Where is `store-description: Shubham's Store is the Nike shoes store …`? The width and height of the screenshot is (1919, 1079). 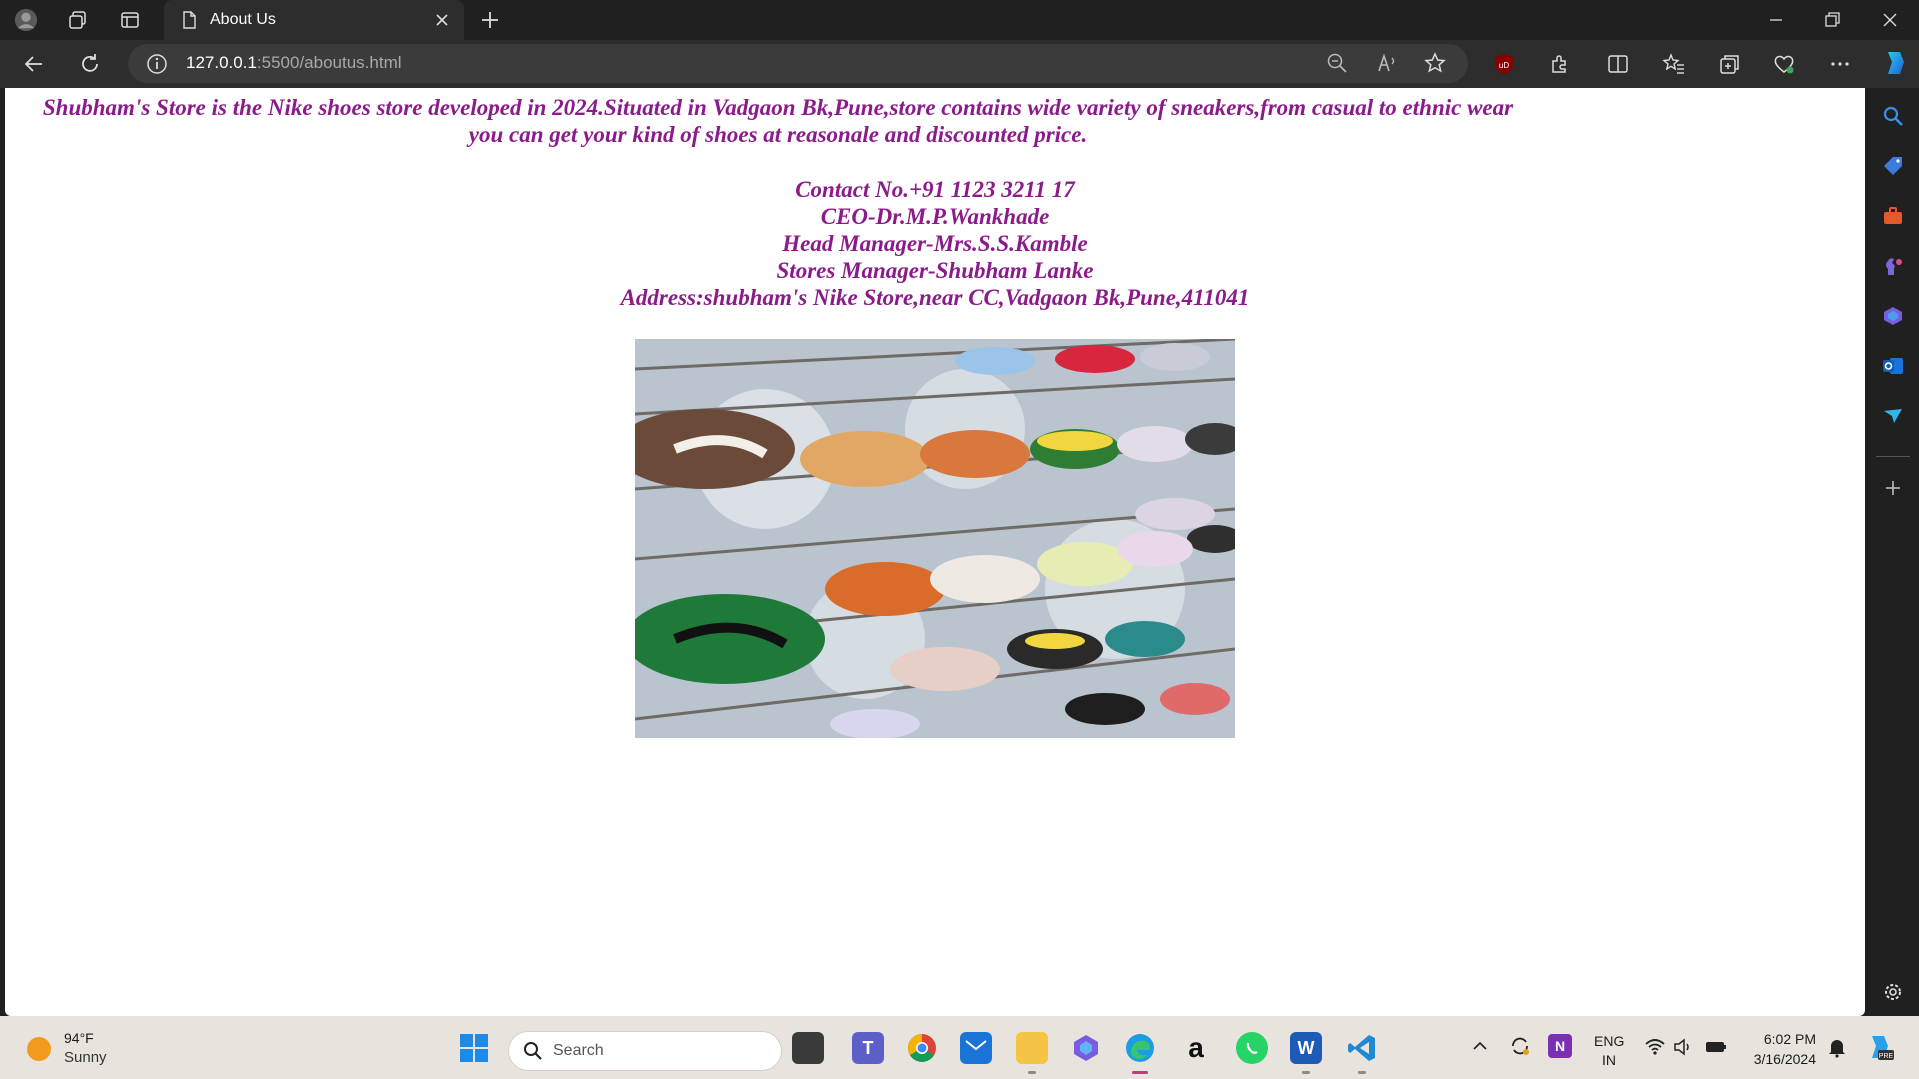
store-description: Shubham's Store is the Nike shoes store … is located at coordinates (778, 121).